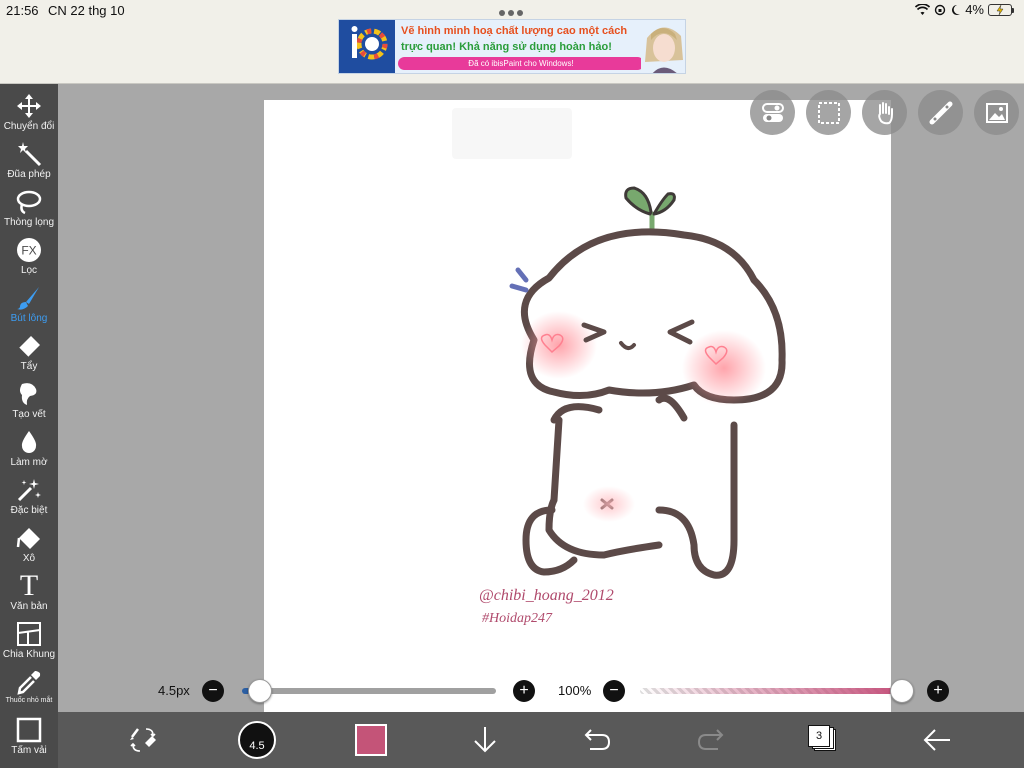 This screenshot has height=768, width=1024. Describe the element at coordinates (29, 558) in the screenshot. I see `tool-label: Xô` at that location.